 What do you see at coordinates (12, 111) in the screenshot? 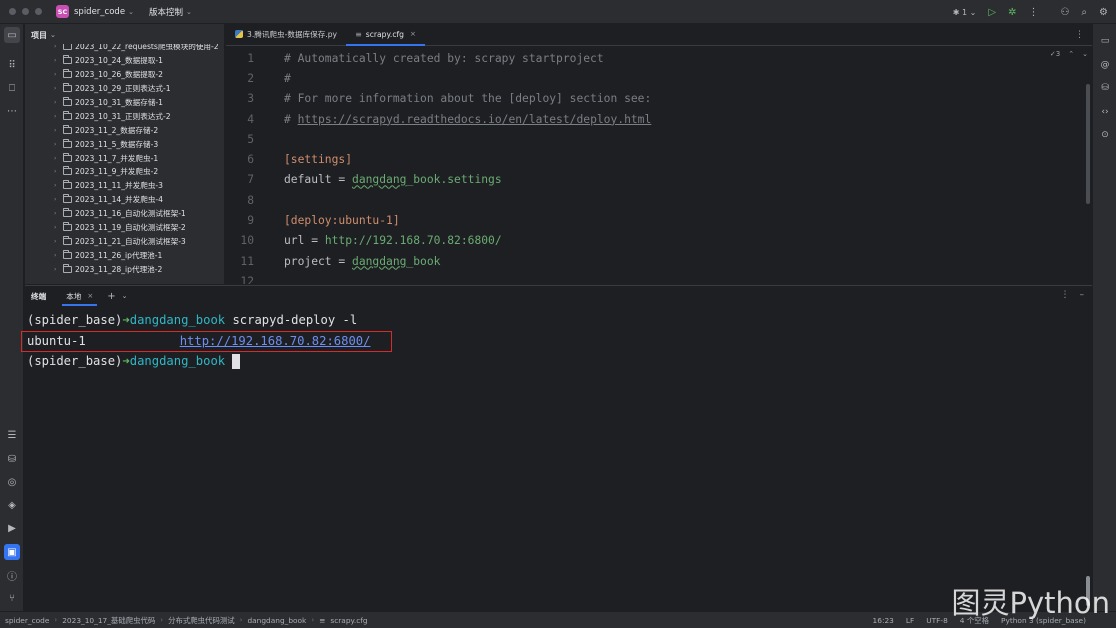
I see `more-tools-icon: ⋯` at bounding box center [12, 111].